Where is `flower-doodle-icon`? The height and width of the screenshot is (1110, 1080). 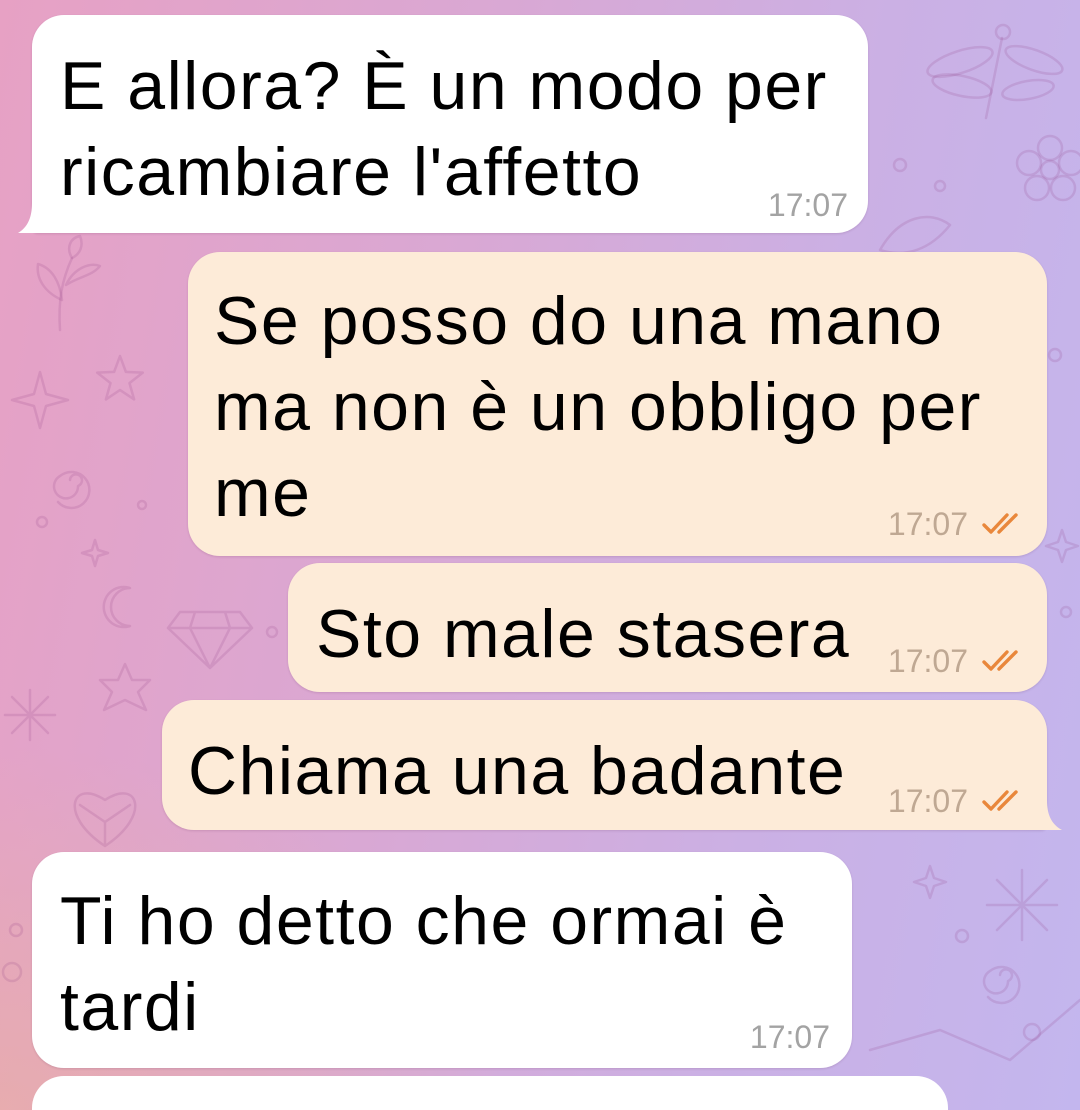 flower-doodle-icon is located at coordinates (1047, 168).